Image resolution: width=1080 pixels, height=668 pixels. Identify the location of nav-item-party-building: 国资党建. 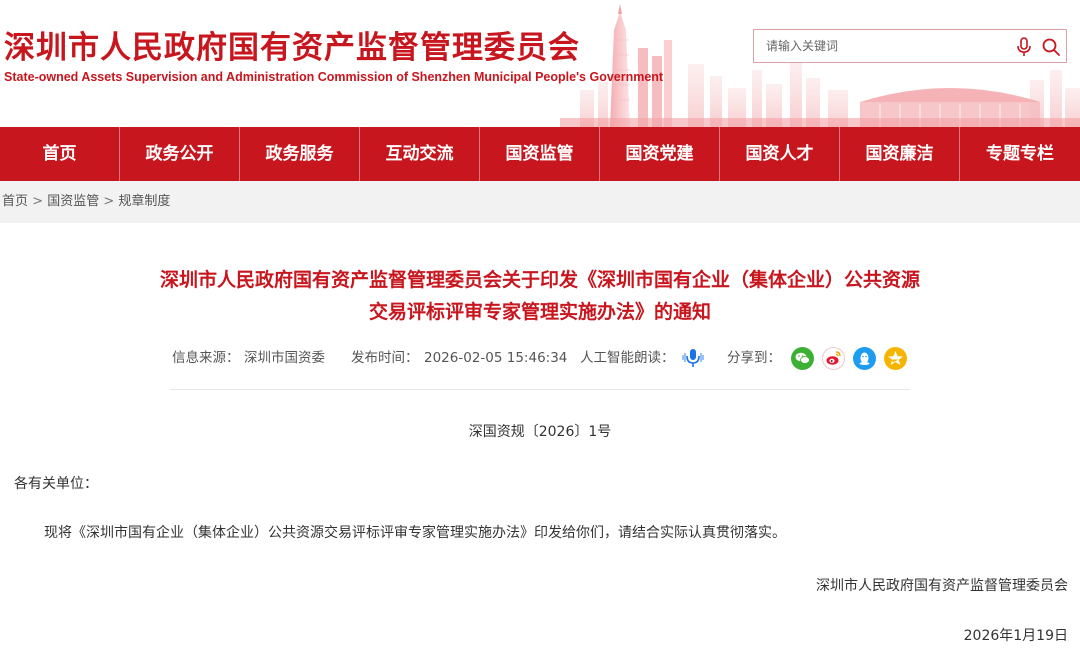
(660, 154).